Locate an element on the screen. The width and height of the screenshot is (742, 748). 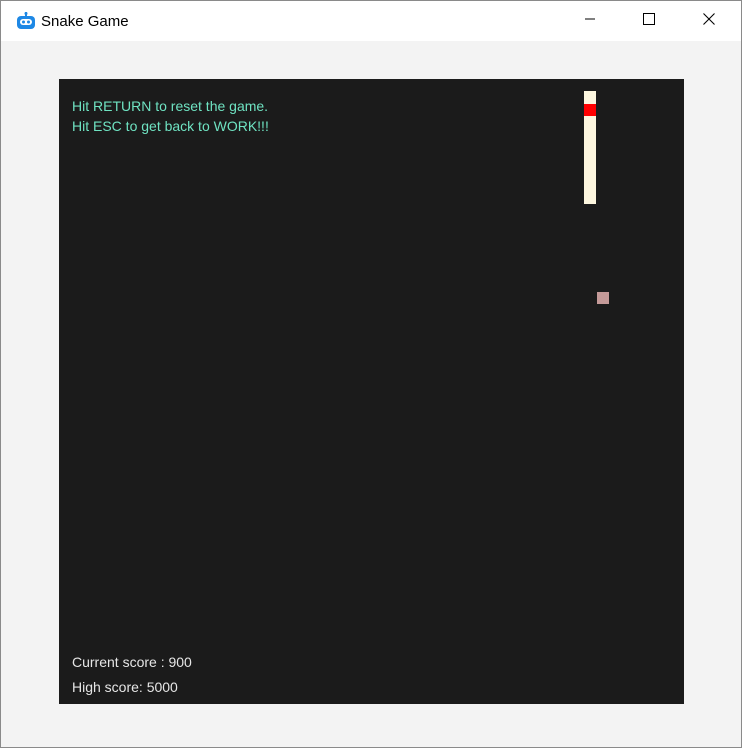
close-icon is located at coordinates (709, 21).